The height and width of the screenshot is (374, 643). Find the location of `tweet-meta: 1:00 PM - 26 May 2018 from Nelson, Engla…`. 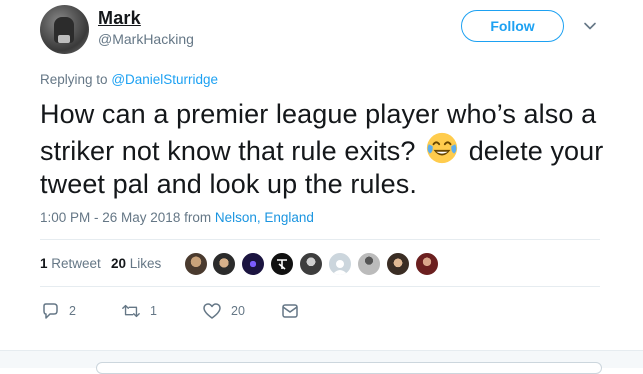

tweet-meta: 1:00 PM - 26 May 2018 from Nelson, Engla… is located at coordinates (177, 217).